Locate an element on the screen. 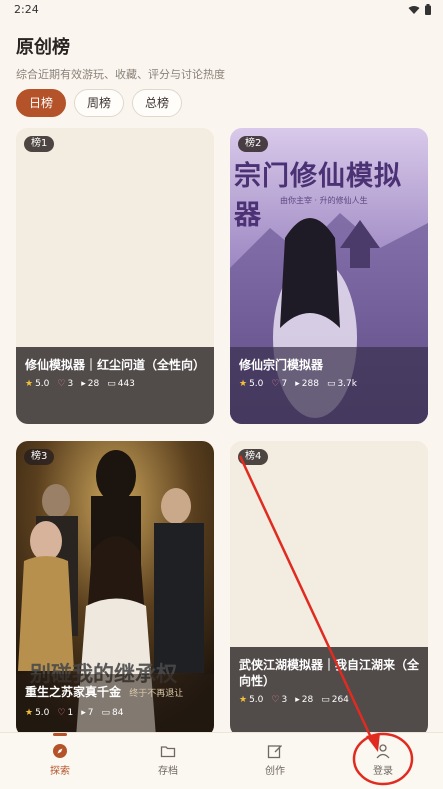 The height and width of the screenshot is (789, 443). status-bar: 2:24 is located at coordinates (221, 10).